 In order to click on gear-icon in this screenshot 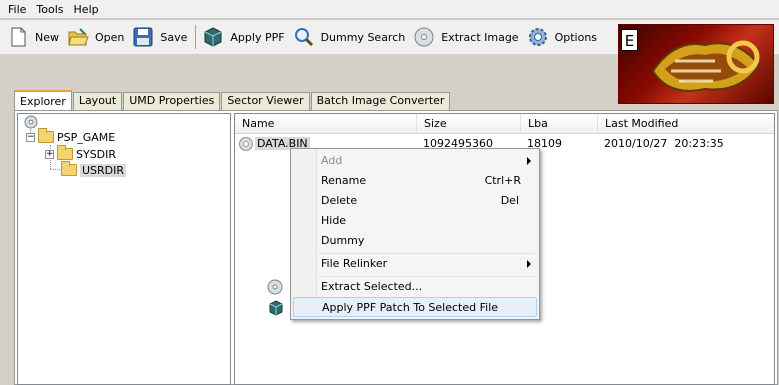, I will do `click(538, 37)`.